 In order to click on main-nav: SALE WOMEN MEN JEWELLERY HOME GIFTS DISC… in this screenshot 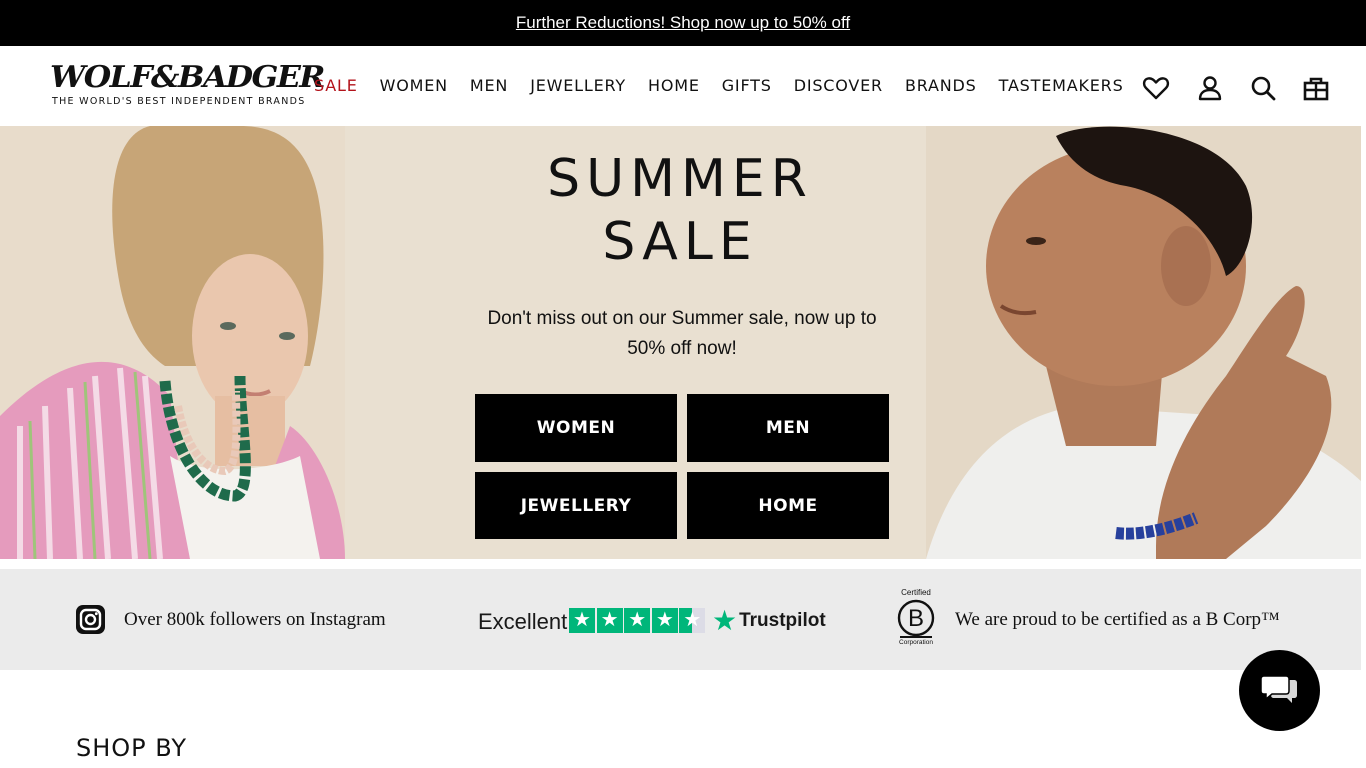, I will do `click(719, 86)`.